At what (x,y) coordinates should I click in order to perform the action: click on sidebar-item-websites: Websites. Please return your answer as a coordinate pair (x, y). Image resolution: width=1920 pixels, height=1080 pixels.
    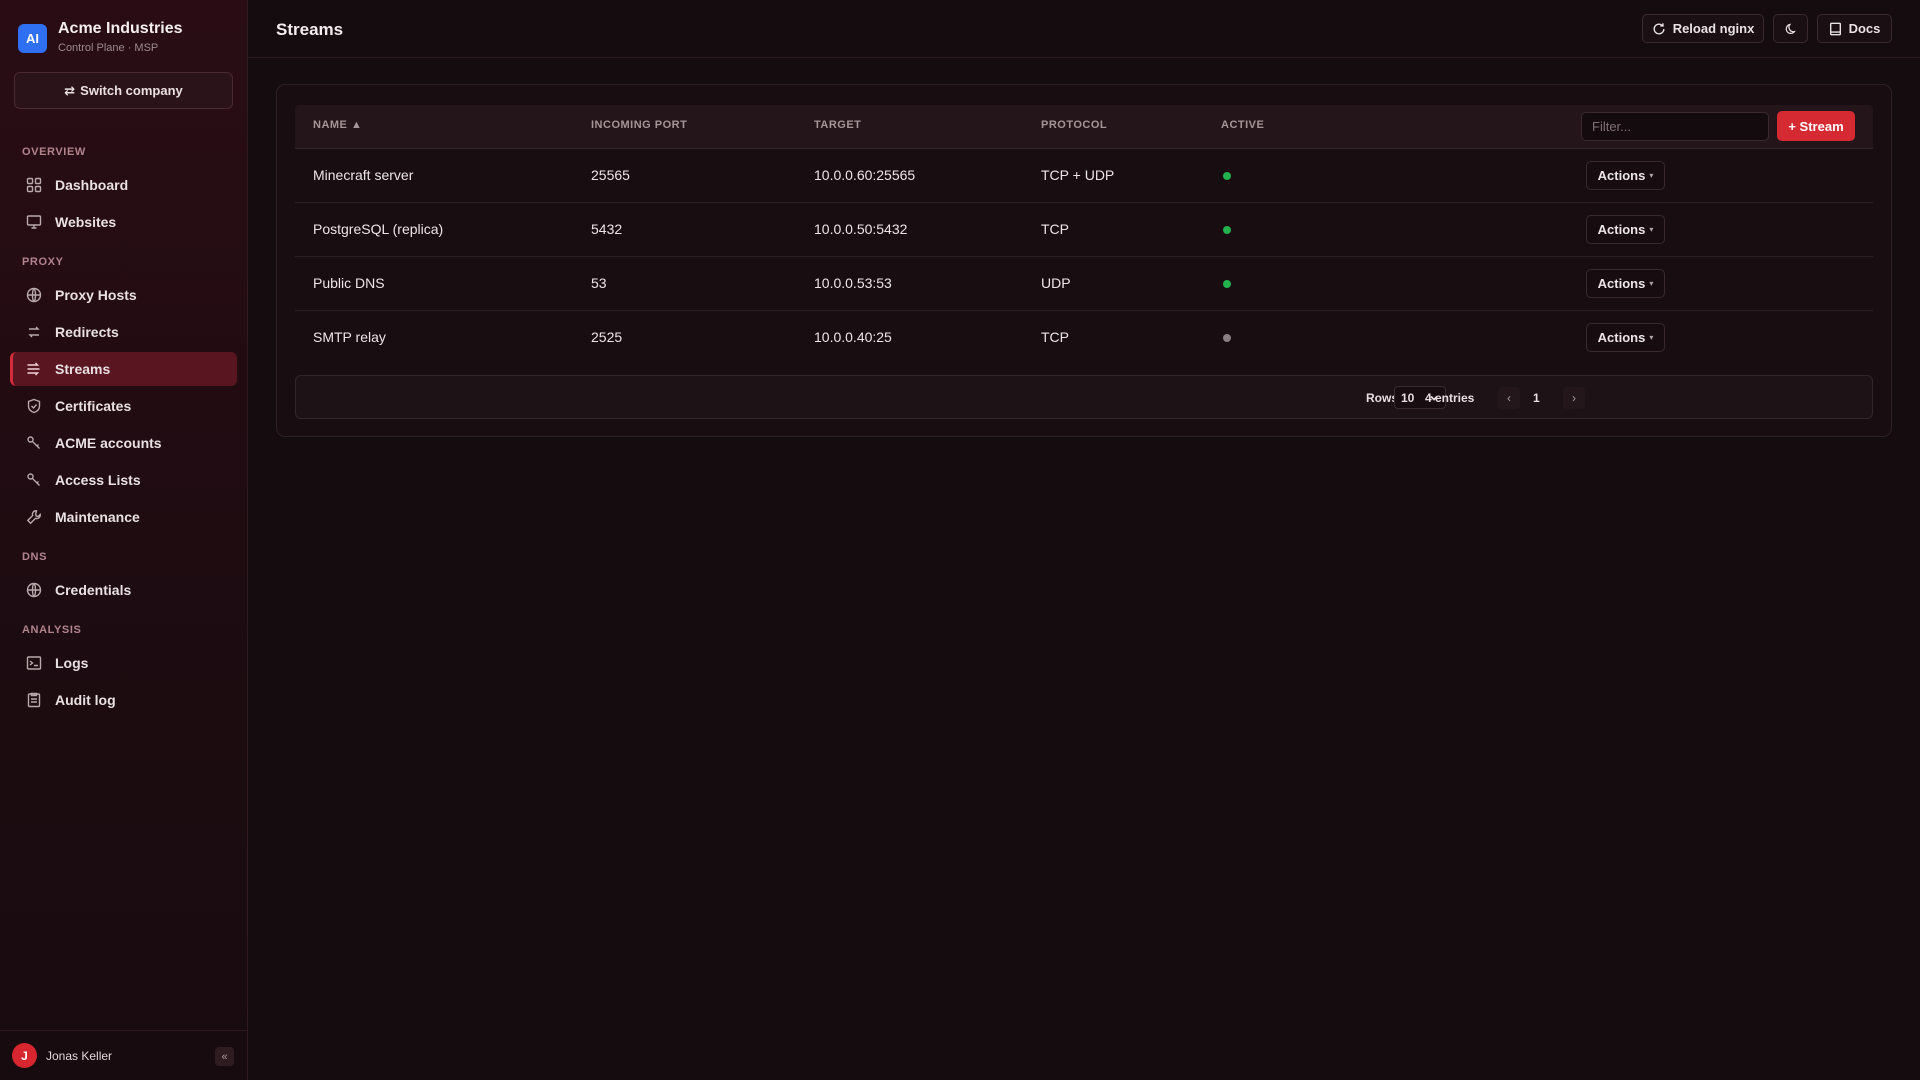
    Looking at the image, I should click on (123, 222).